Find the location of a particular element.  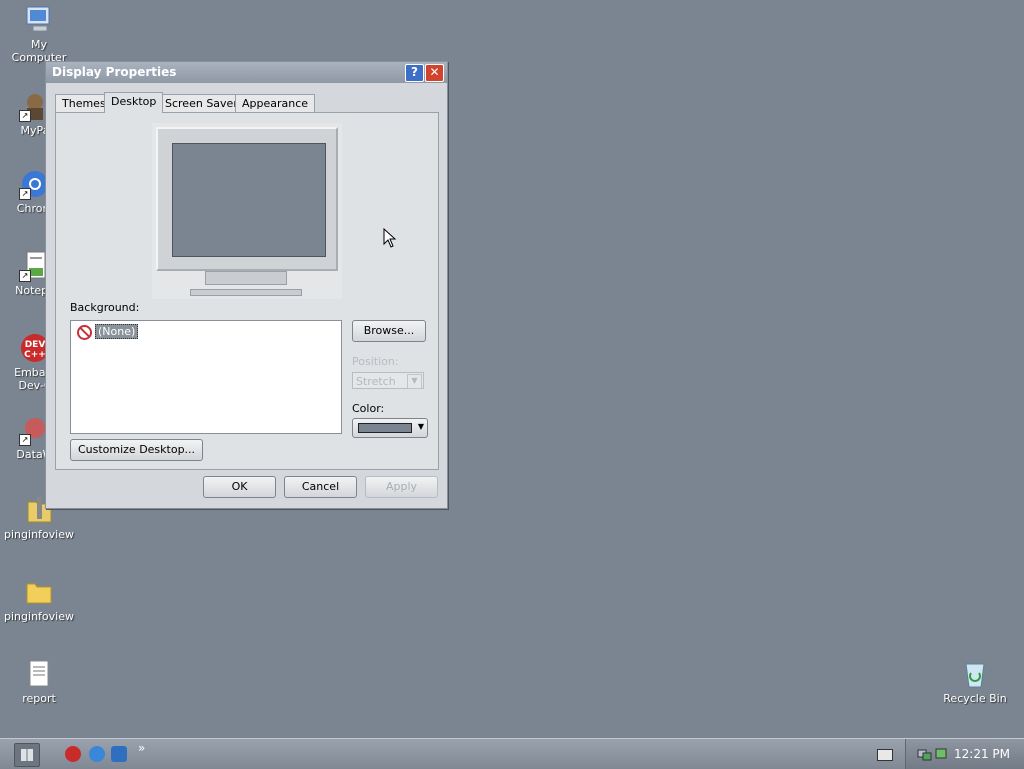

recycle-bin-icon is located at coordinates (975, 674).